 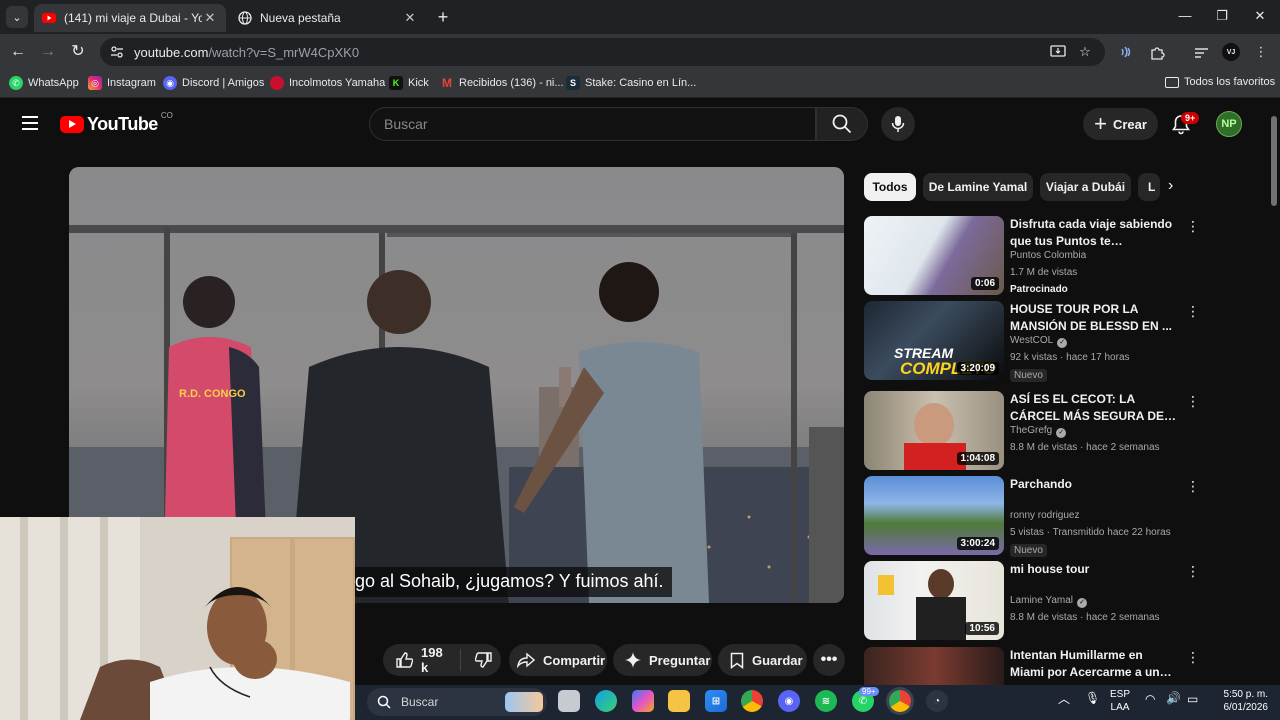 What do you see at coordinates (435, 660) in the screenshot?
I see `like-count: 198 k` at bounding box center [435, 660].